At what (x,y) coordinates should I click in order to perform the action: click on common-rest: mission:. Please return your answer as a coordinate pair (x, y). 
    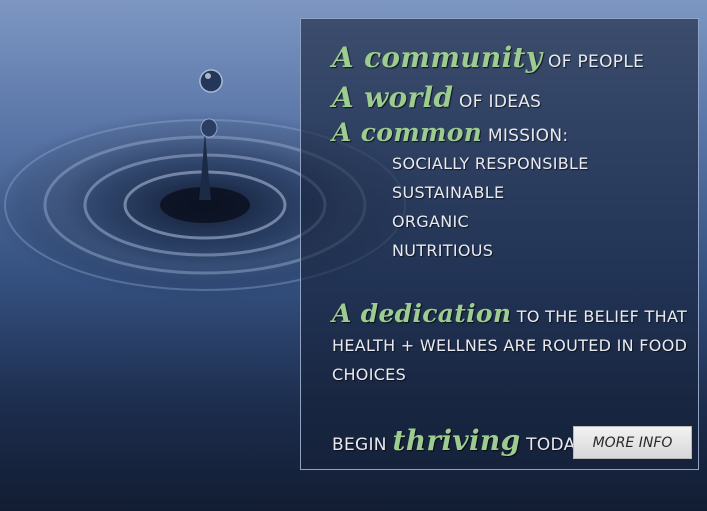
    Looking at the image, I should click on (528, 136).